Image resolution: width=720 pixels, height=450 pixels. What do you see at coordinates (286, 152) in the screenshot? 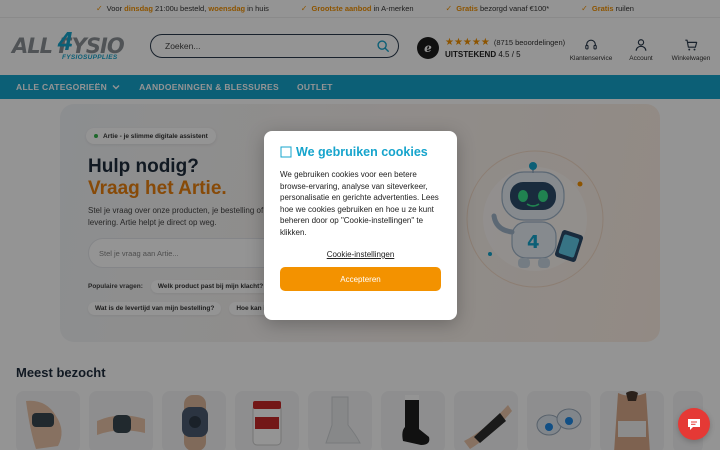
I see `cookie-icon` at bounding box center [286, 152].